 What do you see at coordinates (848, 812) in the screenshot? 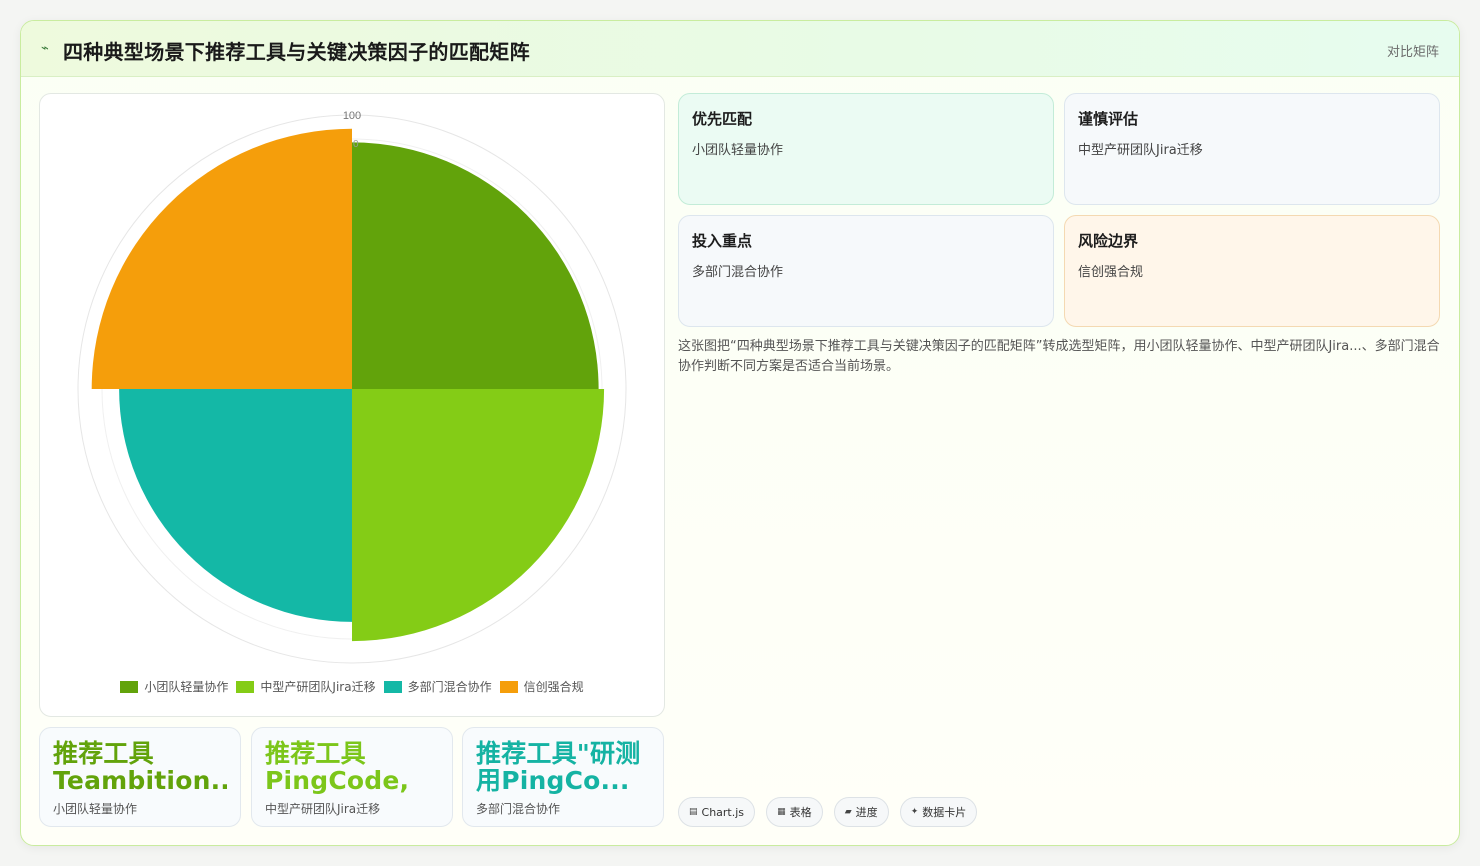
I see `progress-icon: ▰` at bounding box center [848, 812].